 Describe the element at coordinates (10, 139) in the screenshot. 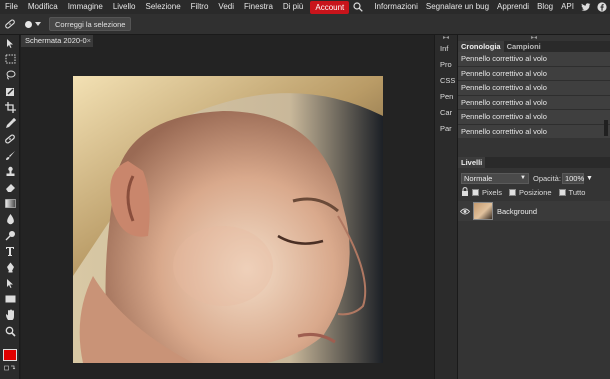

I see `healing-brush-icon` at that location.